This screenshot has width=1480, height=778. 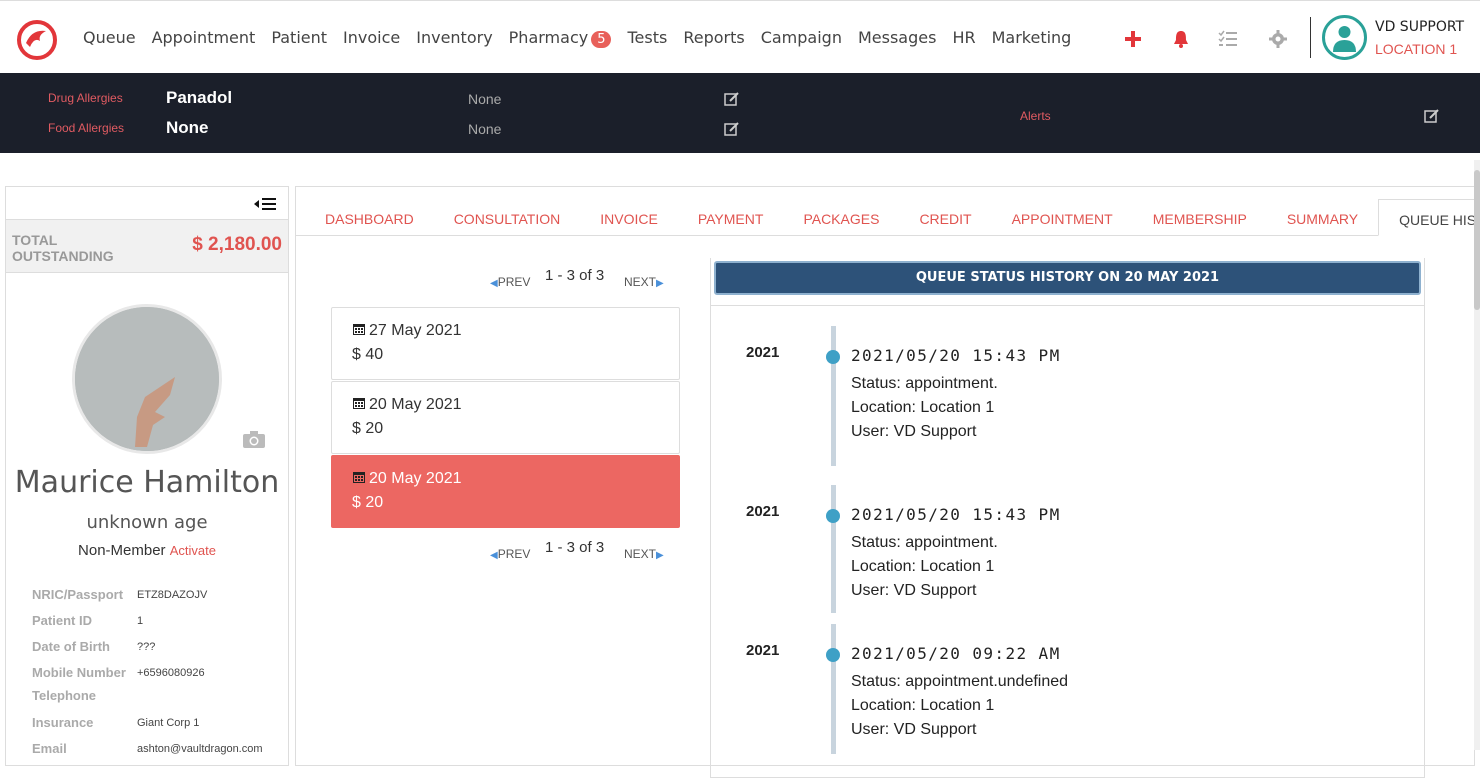 I want to click on timeline-time: 2021/05/20 15:43 PM, so click(x=956, y=514).